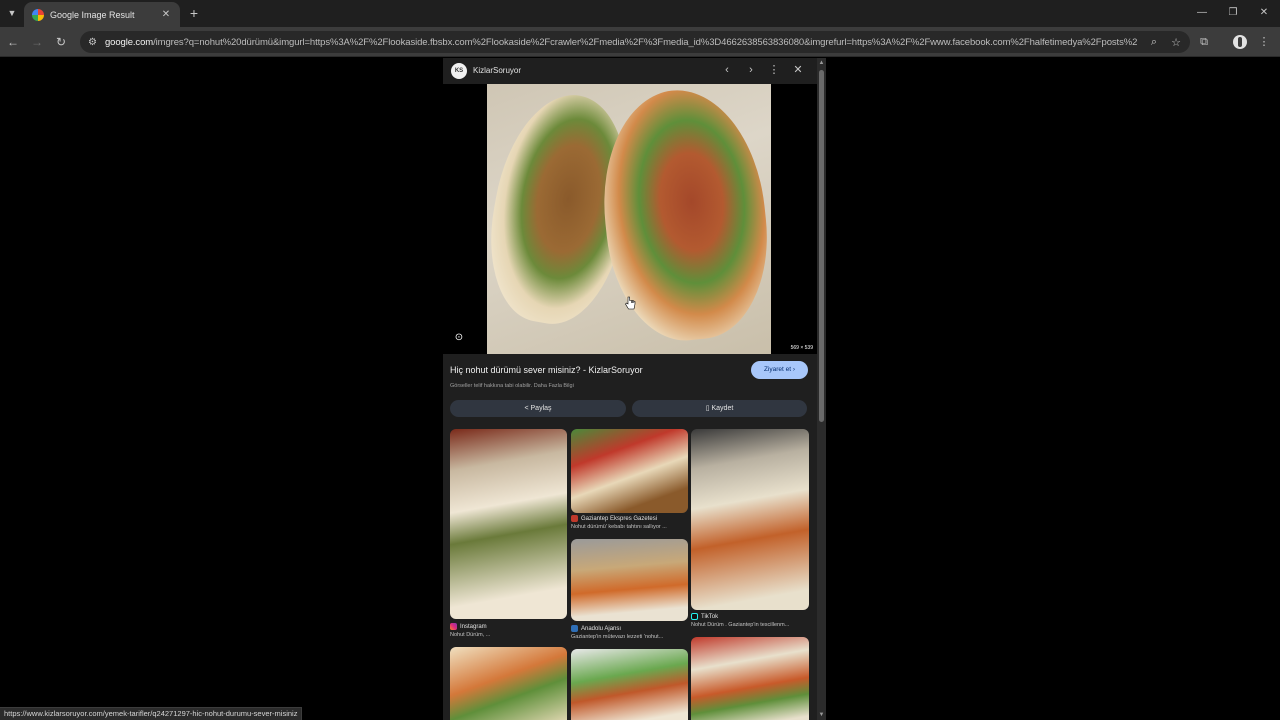 The width and height of the screenshot is (1280, 720). Describe the element at coordinates (707, 408) in the screenshot. I see `bookmark-icon: ▯` at that location.